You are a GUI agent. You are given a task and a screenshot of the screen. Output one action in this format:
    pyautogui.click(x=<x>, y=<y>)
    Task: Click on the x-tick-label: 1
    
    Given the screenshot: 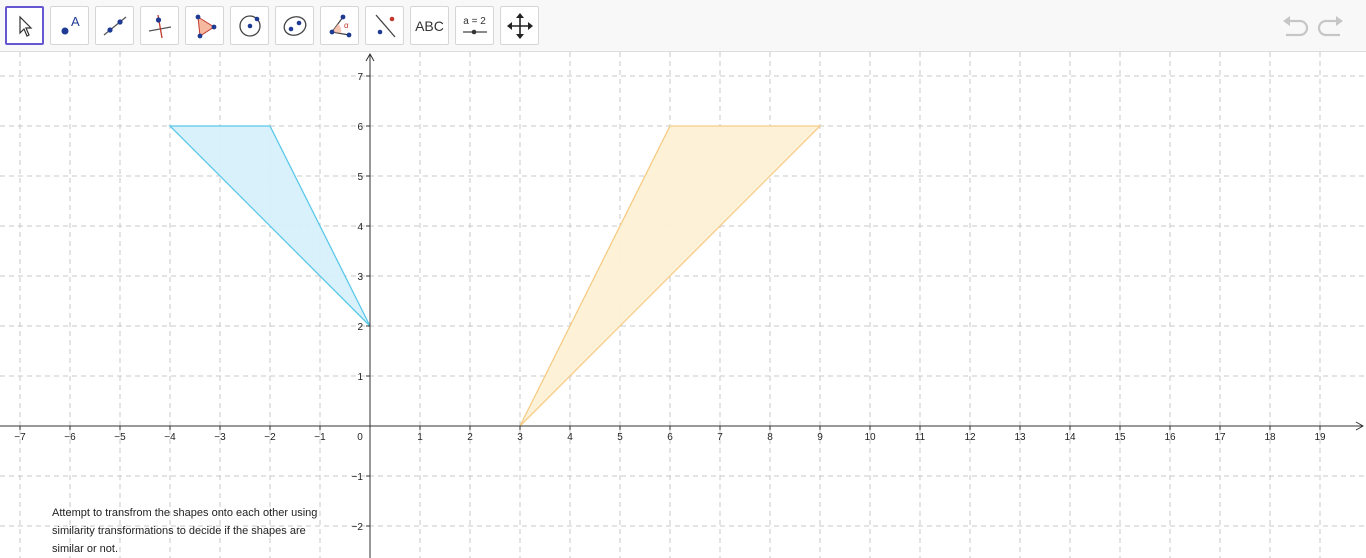 What is the action you would take?
    pyautogui.click(x=420, y=437)
    